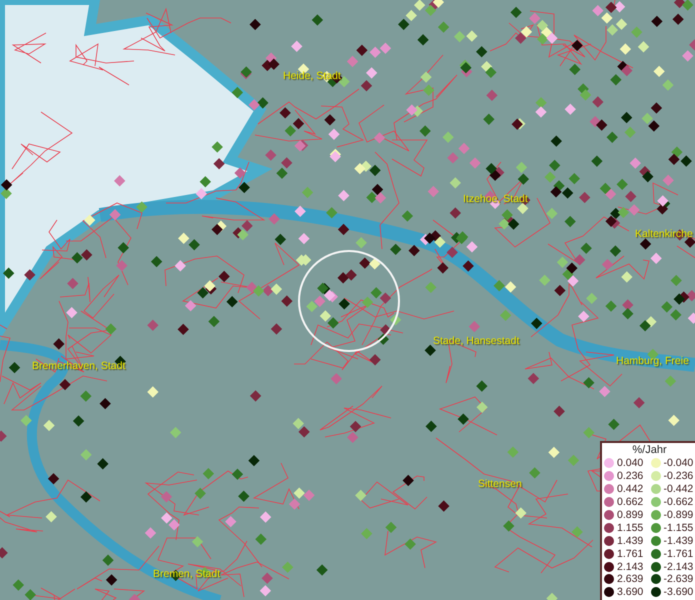 This screenshot has width=695, height=600. Describe the element at coordinates (630, 566) in the screenshot. I see `legend-label: 2.143` at that location.